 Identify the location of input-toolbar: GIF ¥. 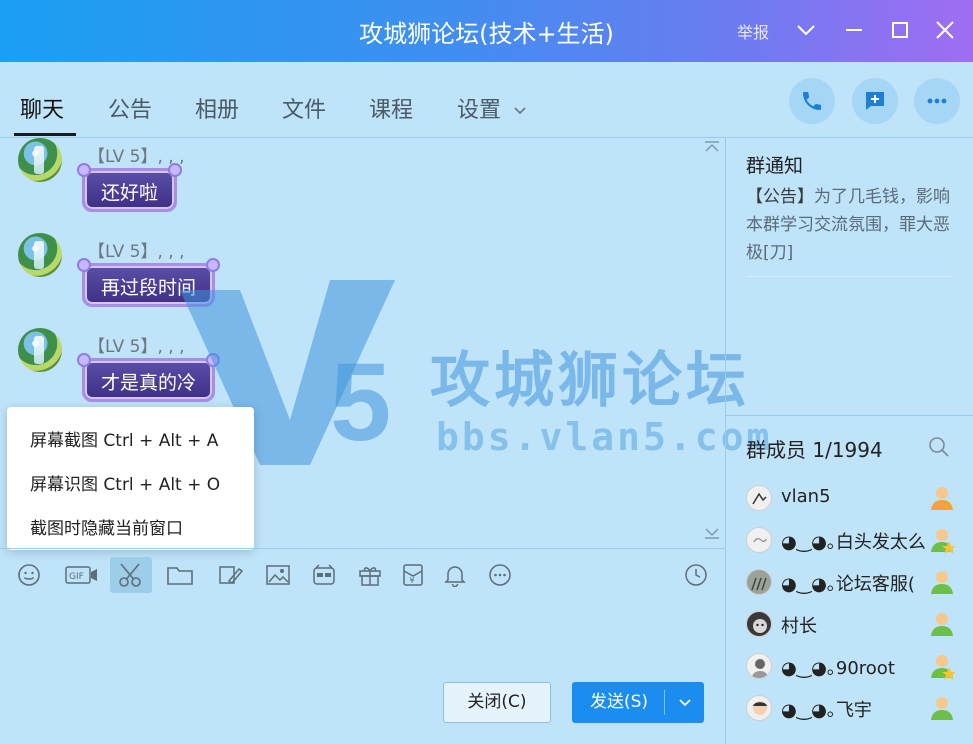
(362, 576).